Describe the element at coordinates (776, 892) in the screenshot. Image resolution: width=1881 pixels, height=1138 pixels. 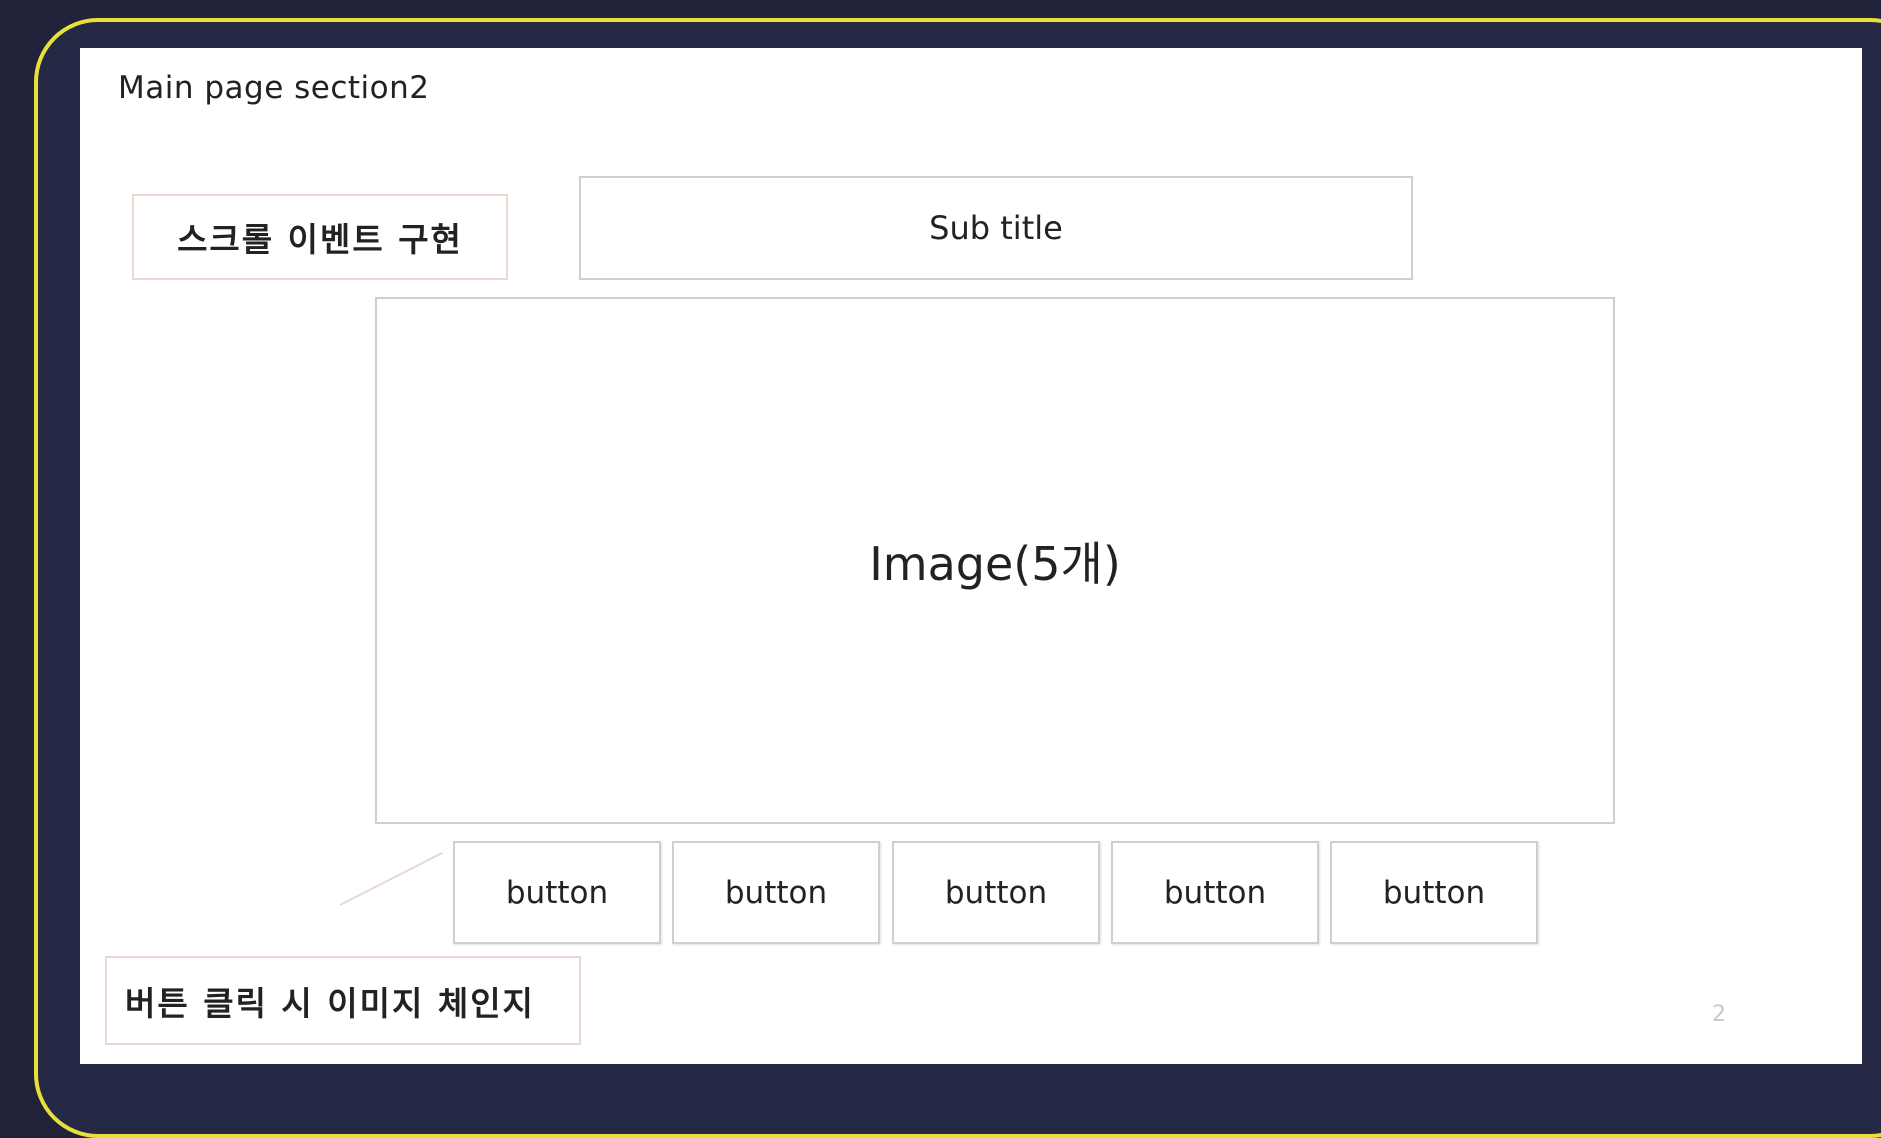
I see `image-button-2: button` at that location.